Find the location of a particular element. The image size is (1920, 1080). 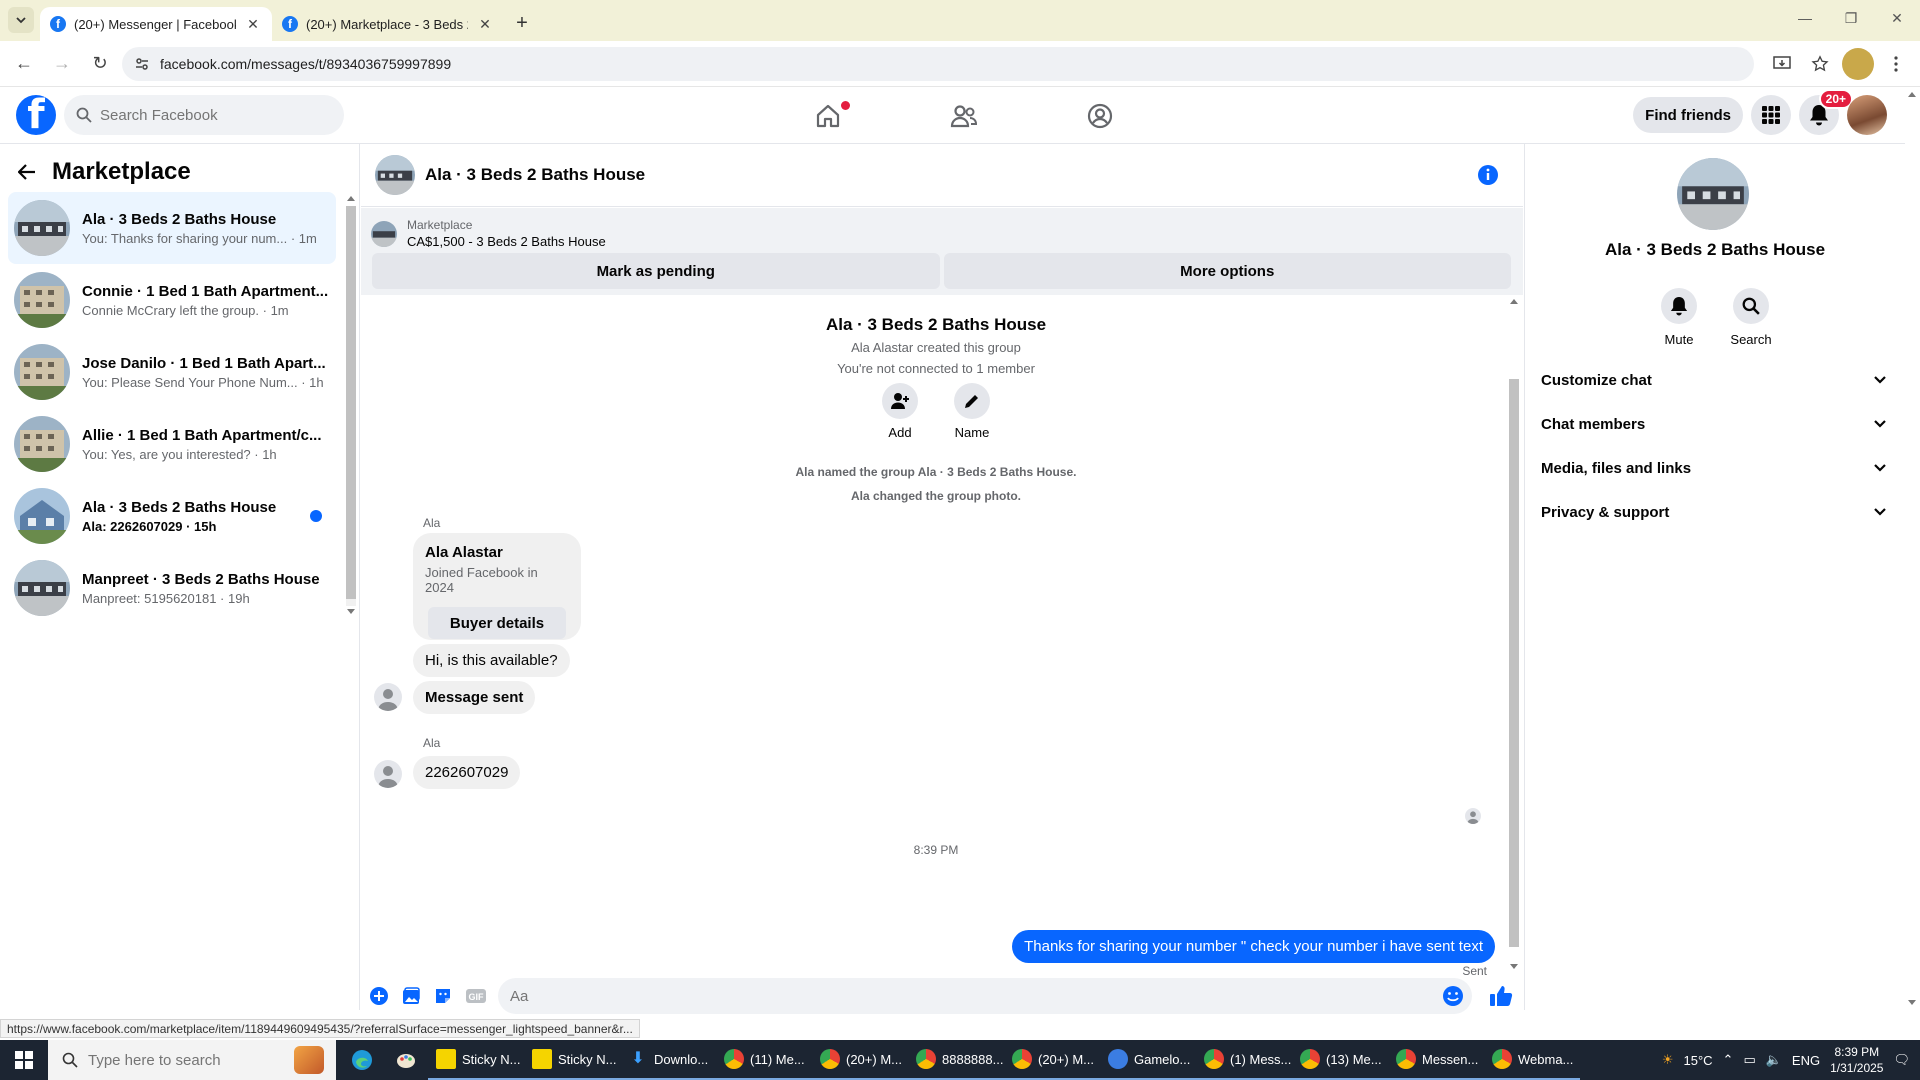

taskbar-search-box is located at coordinates (192, 1060).